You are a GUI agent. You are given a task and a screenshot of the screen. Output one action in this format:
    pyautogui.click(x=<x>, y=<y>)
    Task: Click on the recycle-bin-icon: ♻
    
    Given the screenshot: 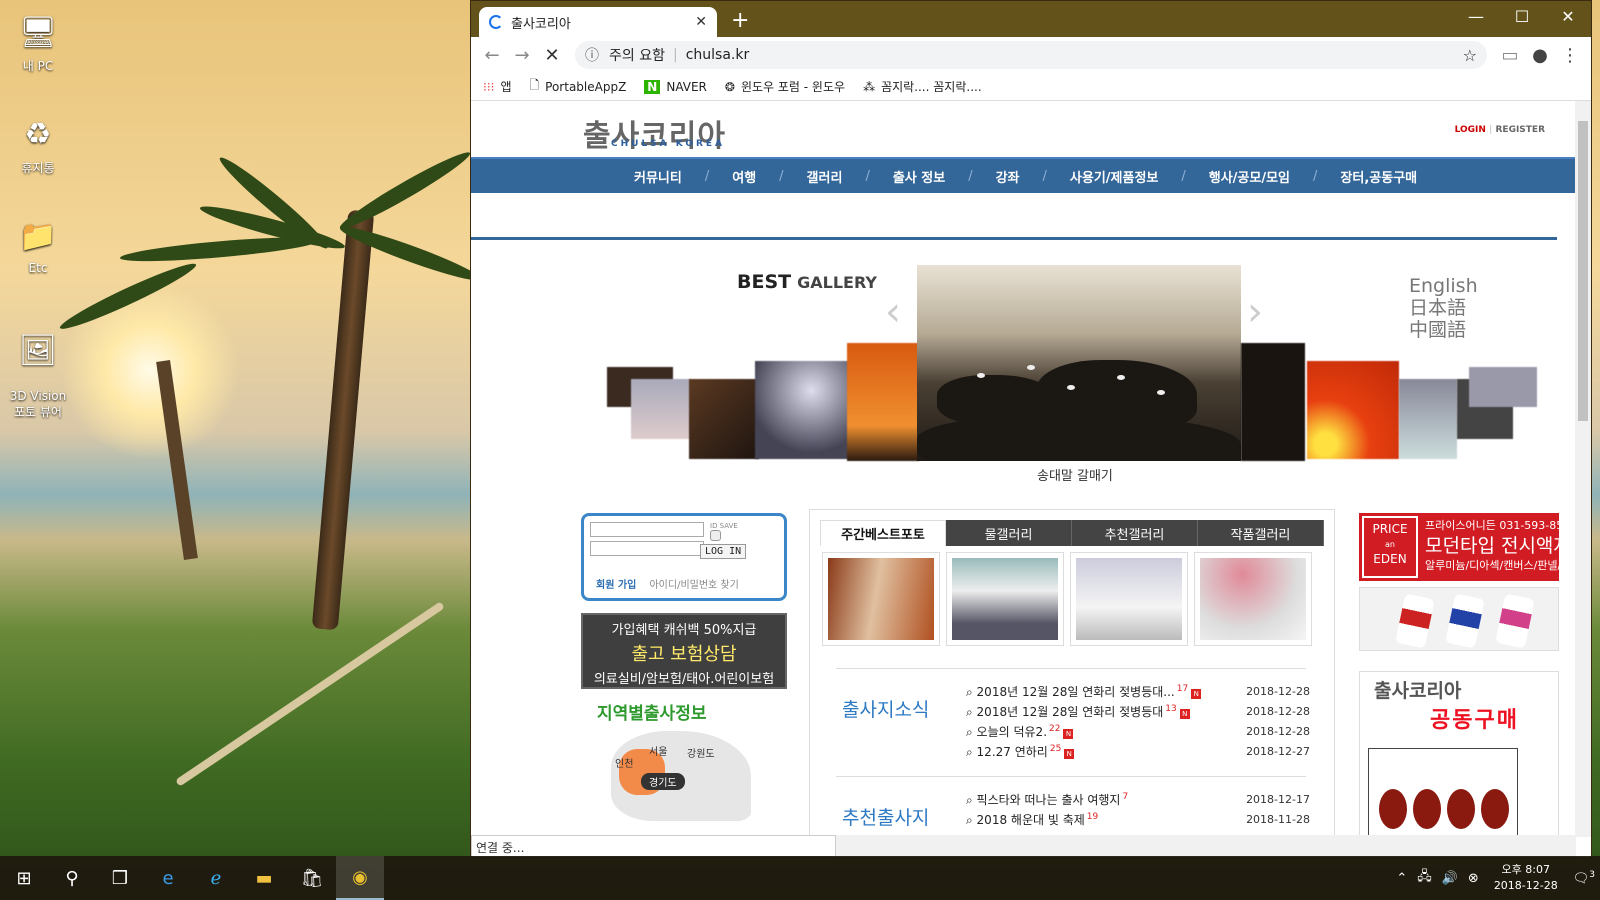 What is the action you would take?
    pyautogui.click(x=38, y=134)
    